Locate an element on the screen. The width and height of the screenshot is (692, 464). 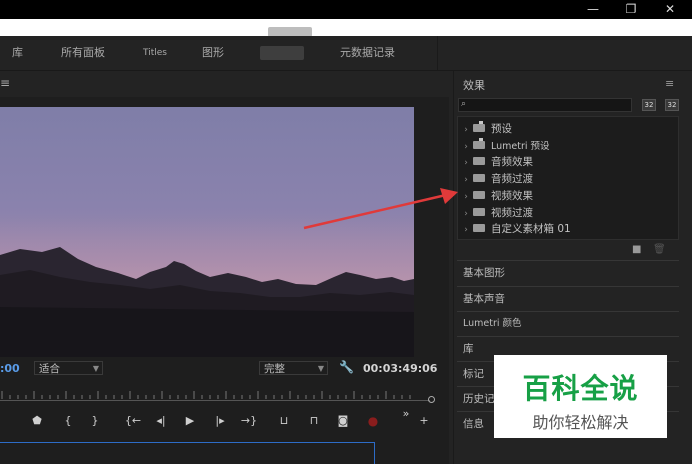
panel-essential-graphics: 基本图形 is located at coordinates (568, 272).